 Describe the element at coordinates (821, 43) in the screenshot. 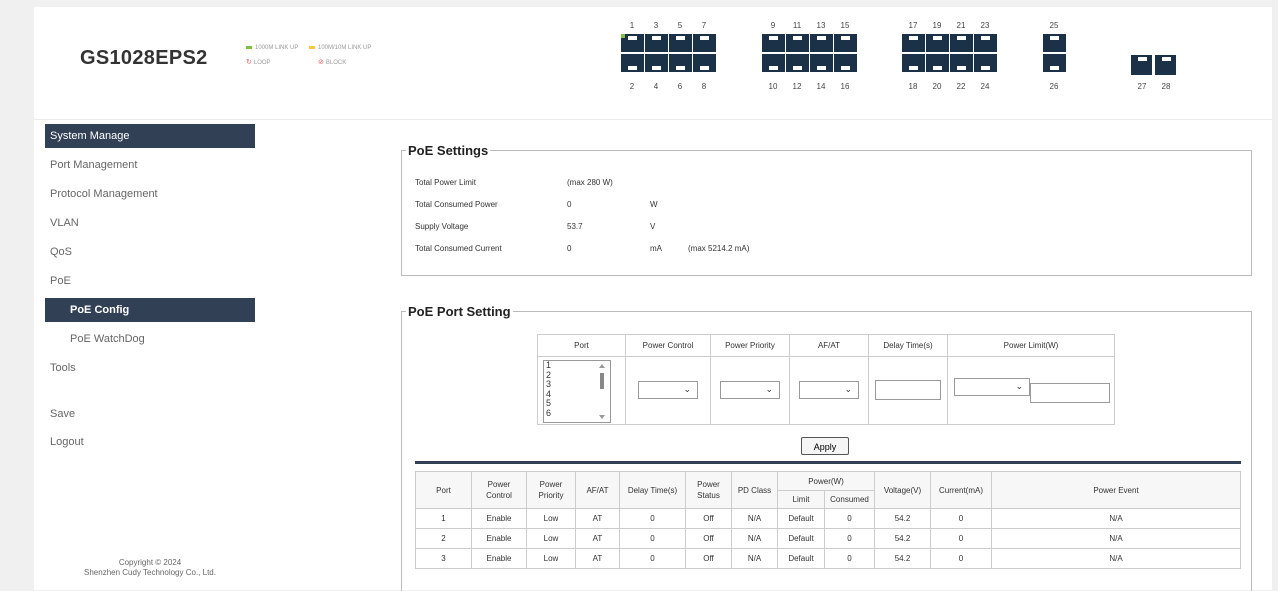

I see `port-13-jack` at that location.